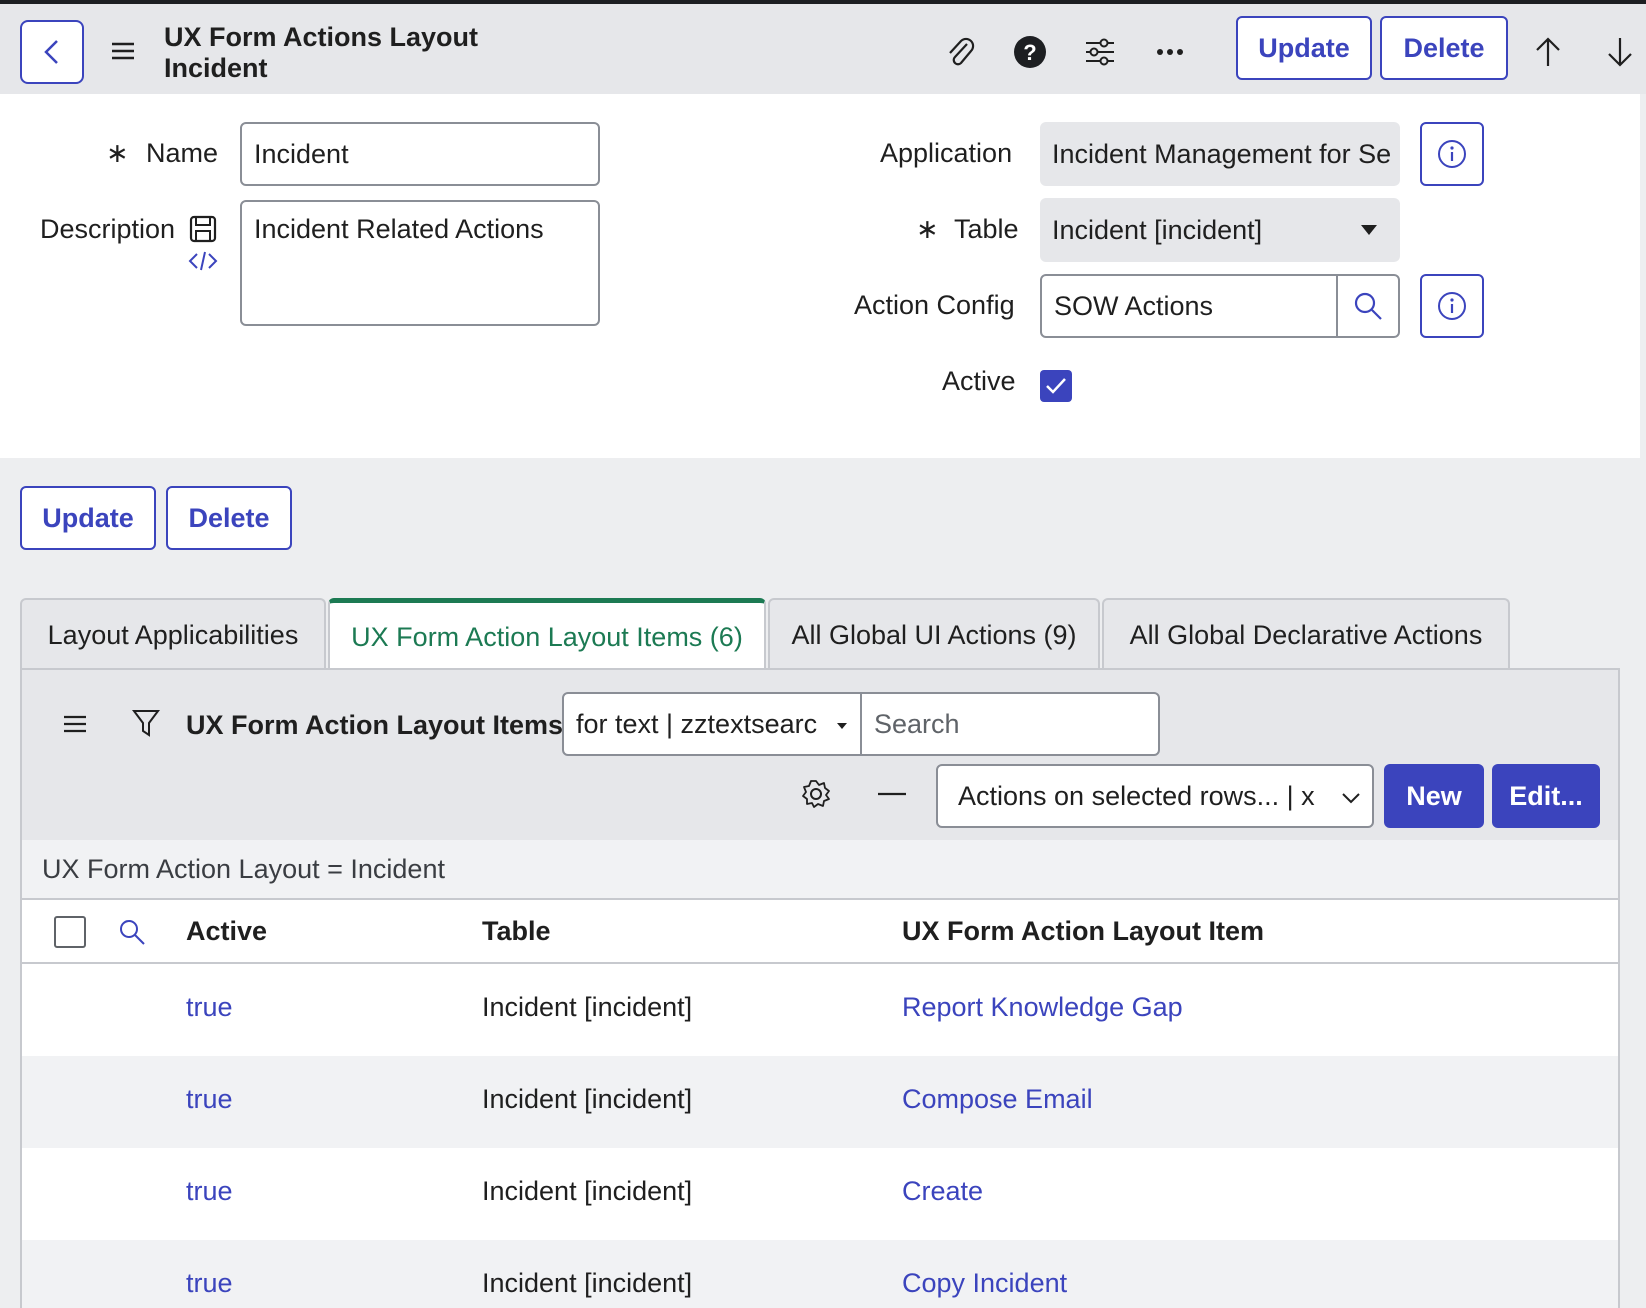 Image resolution: width=1646 pixels, height=1308 pixels. I want to click on application-info-button, so click(1452, 154).